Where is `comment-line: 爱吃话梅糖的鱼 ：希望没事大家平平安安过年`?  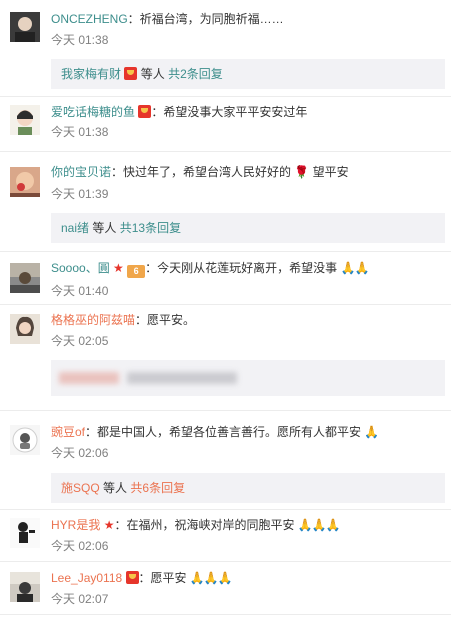
comment-line: 爱吃话梅糖的鱼 ：希望没事大家平平安安过年 is located at coordinates (179, 112).